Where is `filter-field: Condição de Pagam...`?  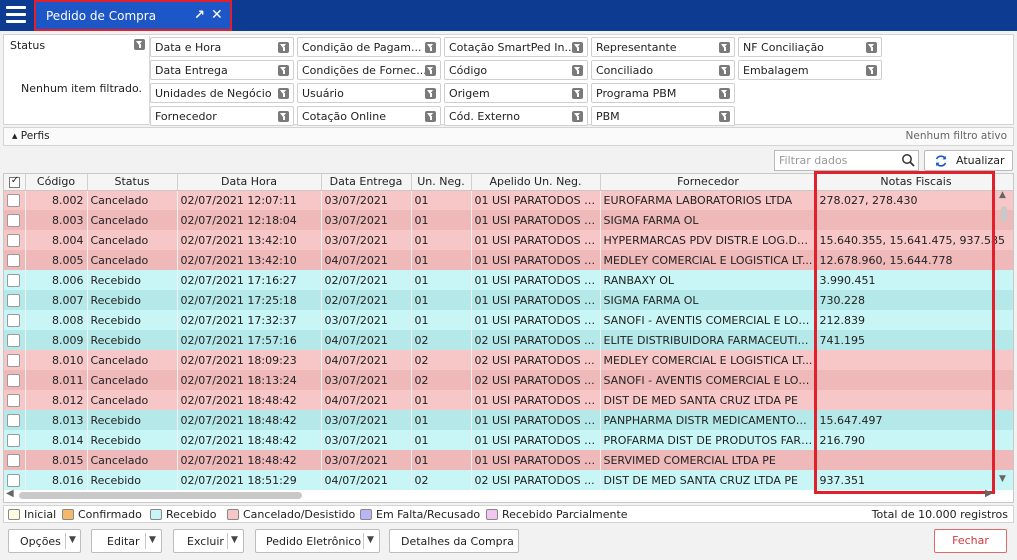
filter-field: Condição de Pagam... is located at coordinates (369, 47).